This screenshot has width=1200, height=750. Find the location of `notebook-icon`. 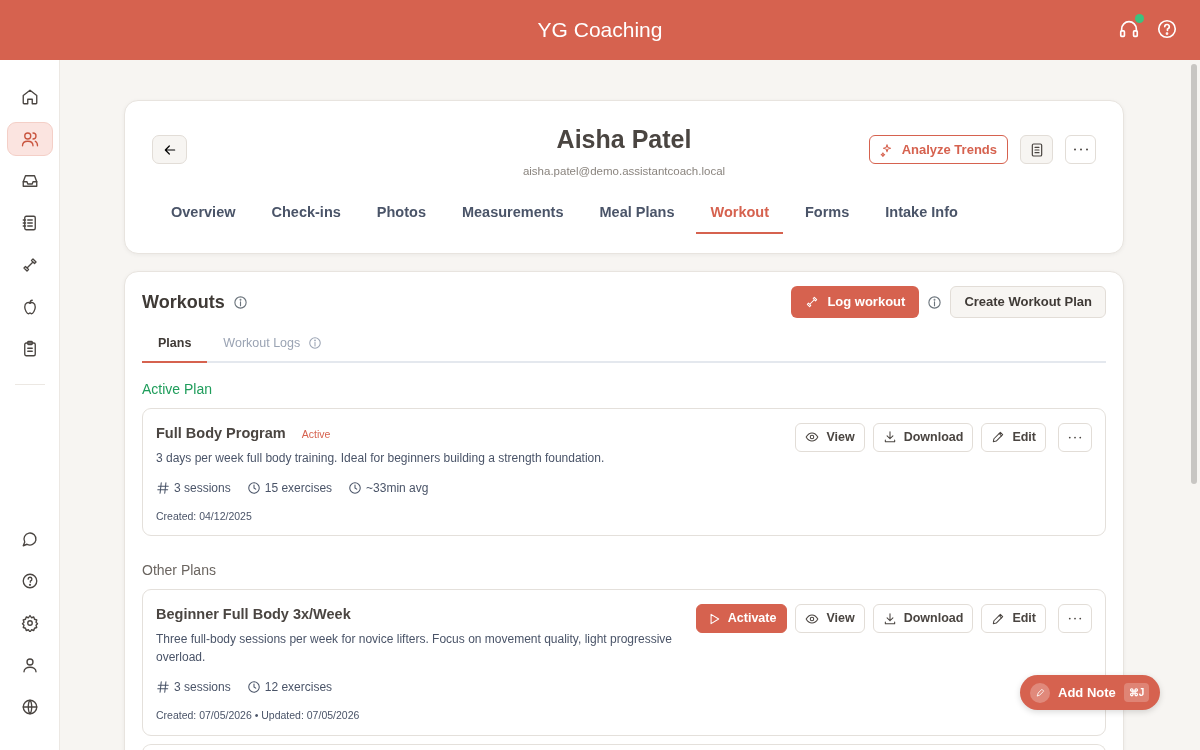

notebook-icon is located at coordinates (29, 223).